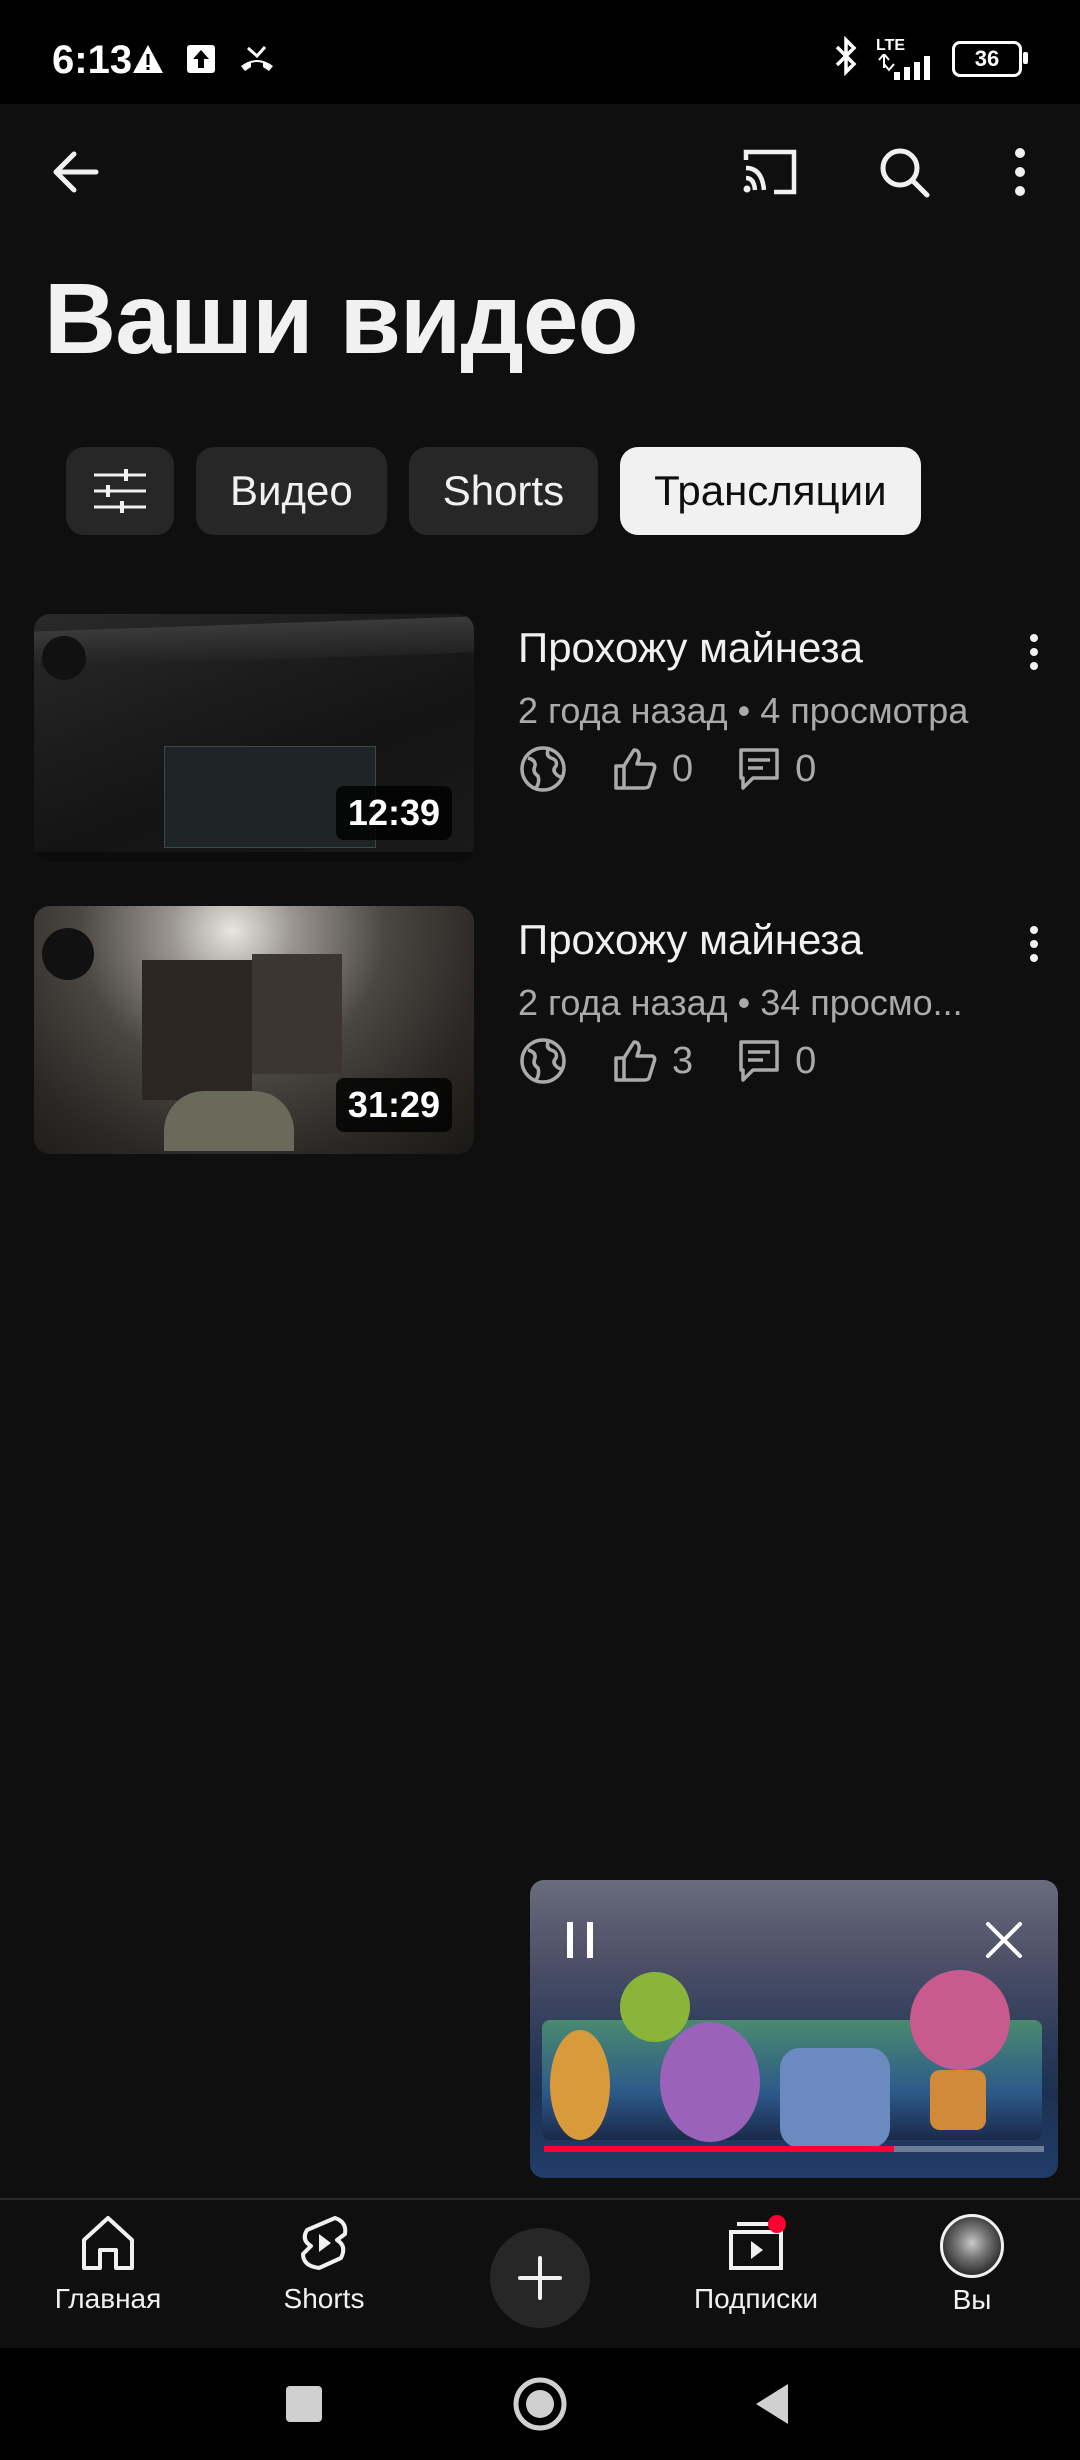 This screenshot has height=2460, width=1080. Describe the element at coordinates (291, 491) in the screenshot. I see `chip-videos: Видео` at that location.